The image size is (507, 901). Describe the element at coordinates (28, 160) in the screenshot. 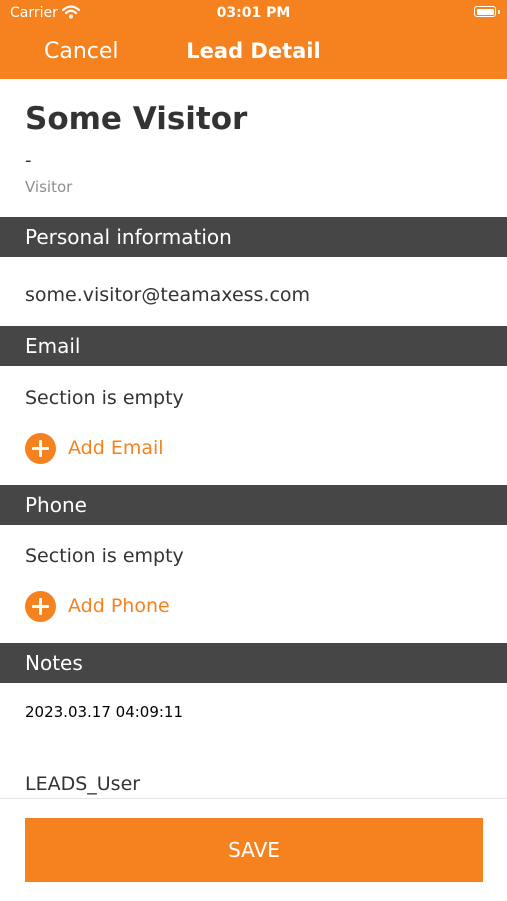

I see `lead-subtitle: -` at that location.